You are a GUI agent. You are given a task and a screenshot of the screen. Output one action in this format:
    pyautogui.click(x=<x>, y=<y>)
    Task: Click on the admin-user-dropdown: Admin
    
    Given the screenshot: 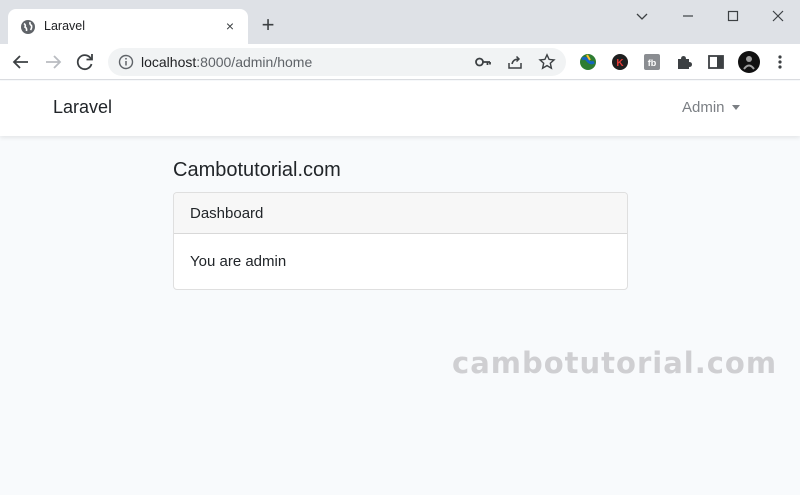 What is the action you would take?
    pyautogui.click(x=711, y=107)
    